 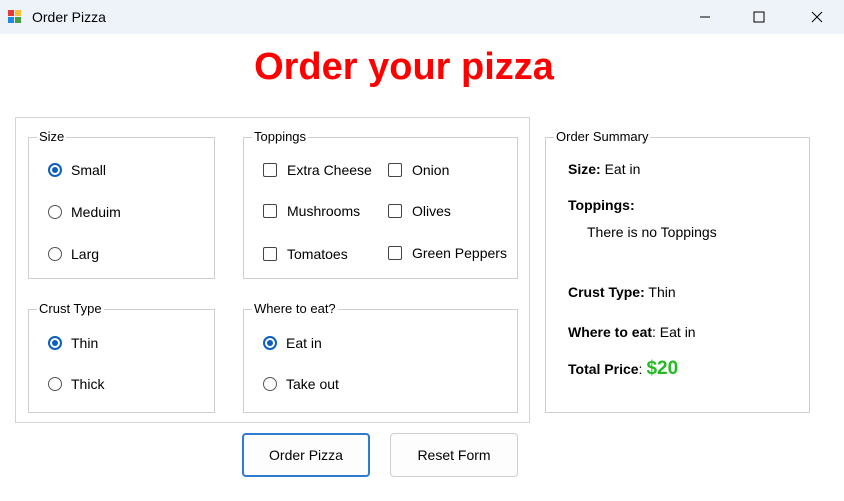 What do you see at coordinates (270, 170) in the screenshot?
I see `extra-cheese-checkbox` at bounding box center [270, 170].